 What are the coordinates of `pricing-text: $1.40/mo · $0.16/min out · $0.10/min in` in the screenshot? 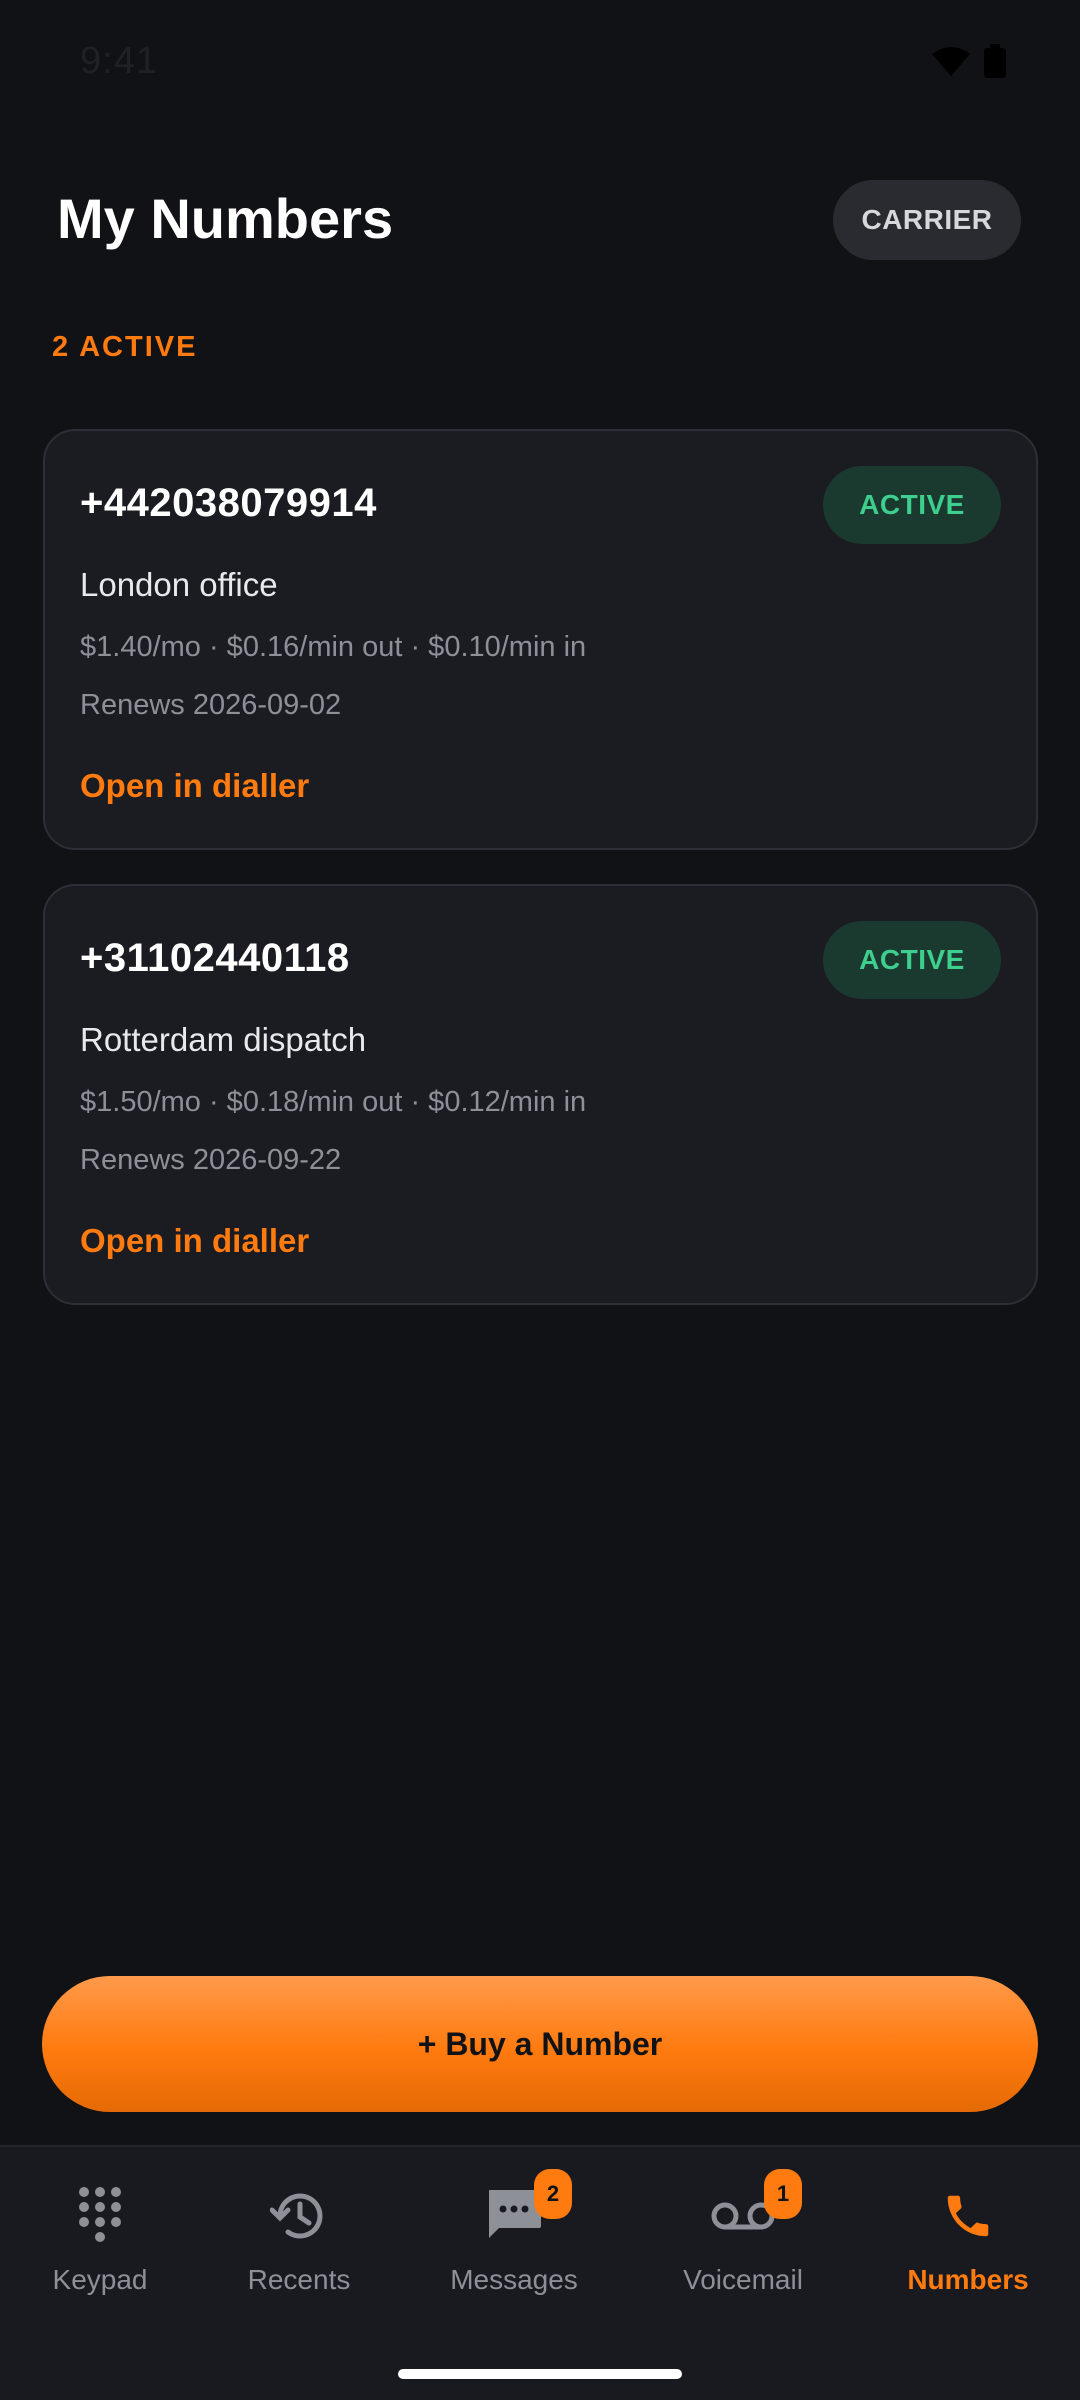 It's located at (333, 647).